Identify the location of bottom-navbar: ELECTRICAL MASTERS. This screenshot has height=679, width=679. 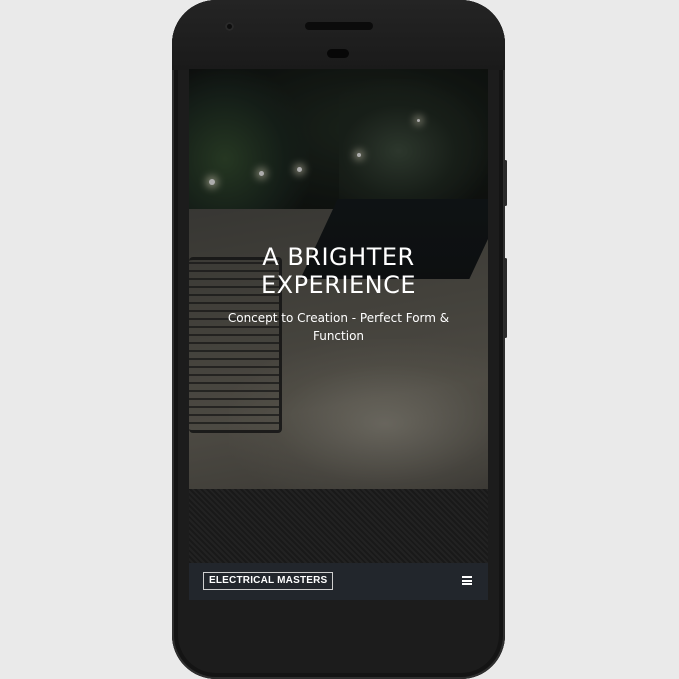
(338, 581).